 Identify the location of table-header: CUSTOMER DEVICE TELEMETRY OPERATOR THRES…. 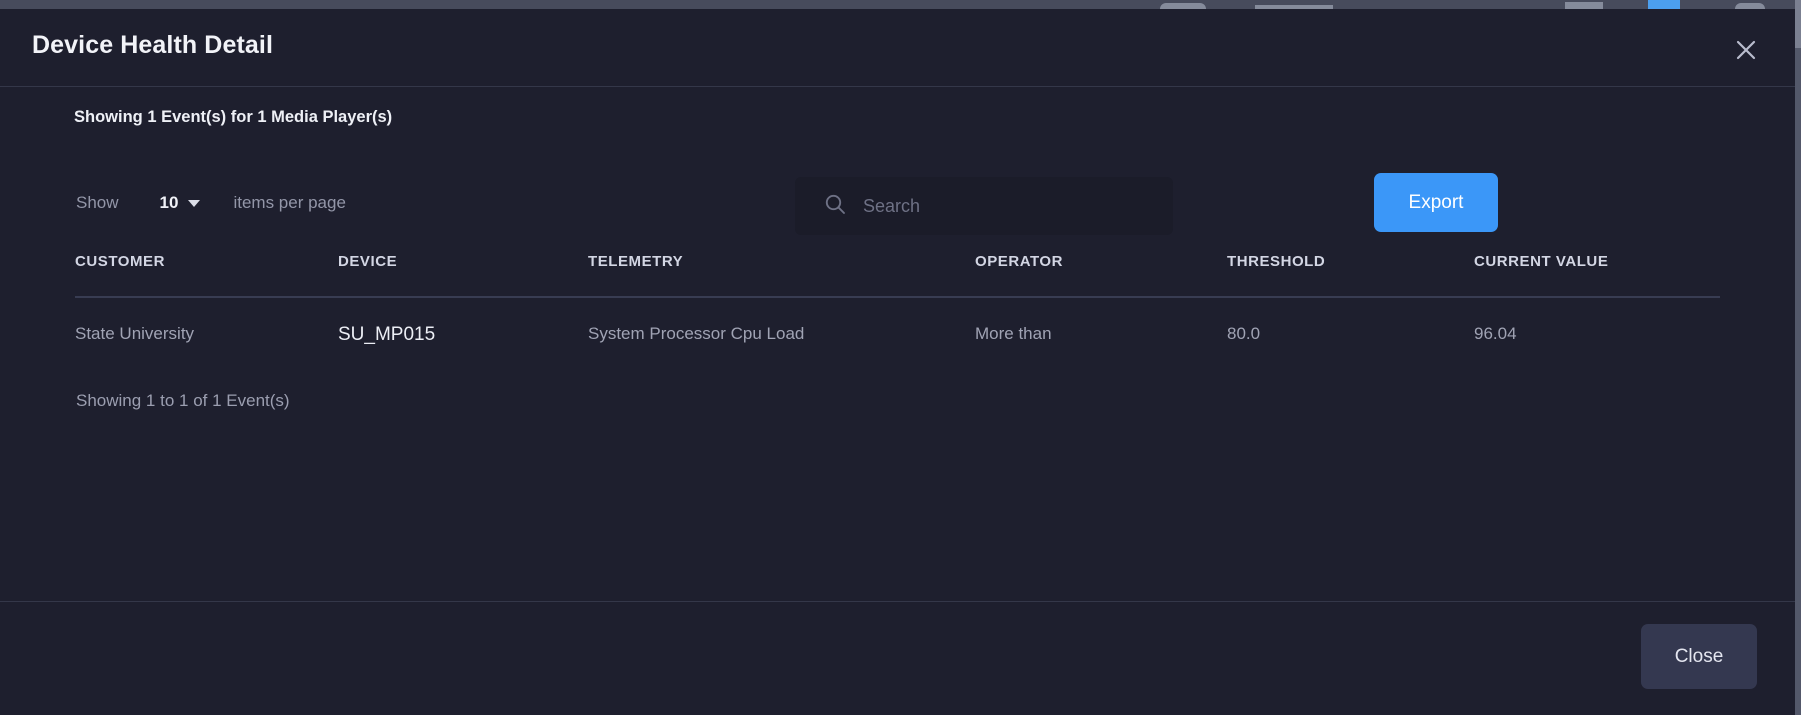
(897, 275).